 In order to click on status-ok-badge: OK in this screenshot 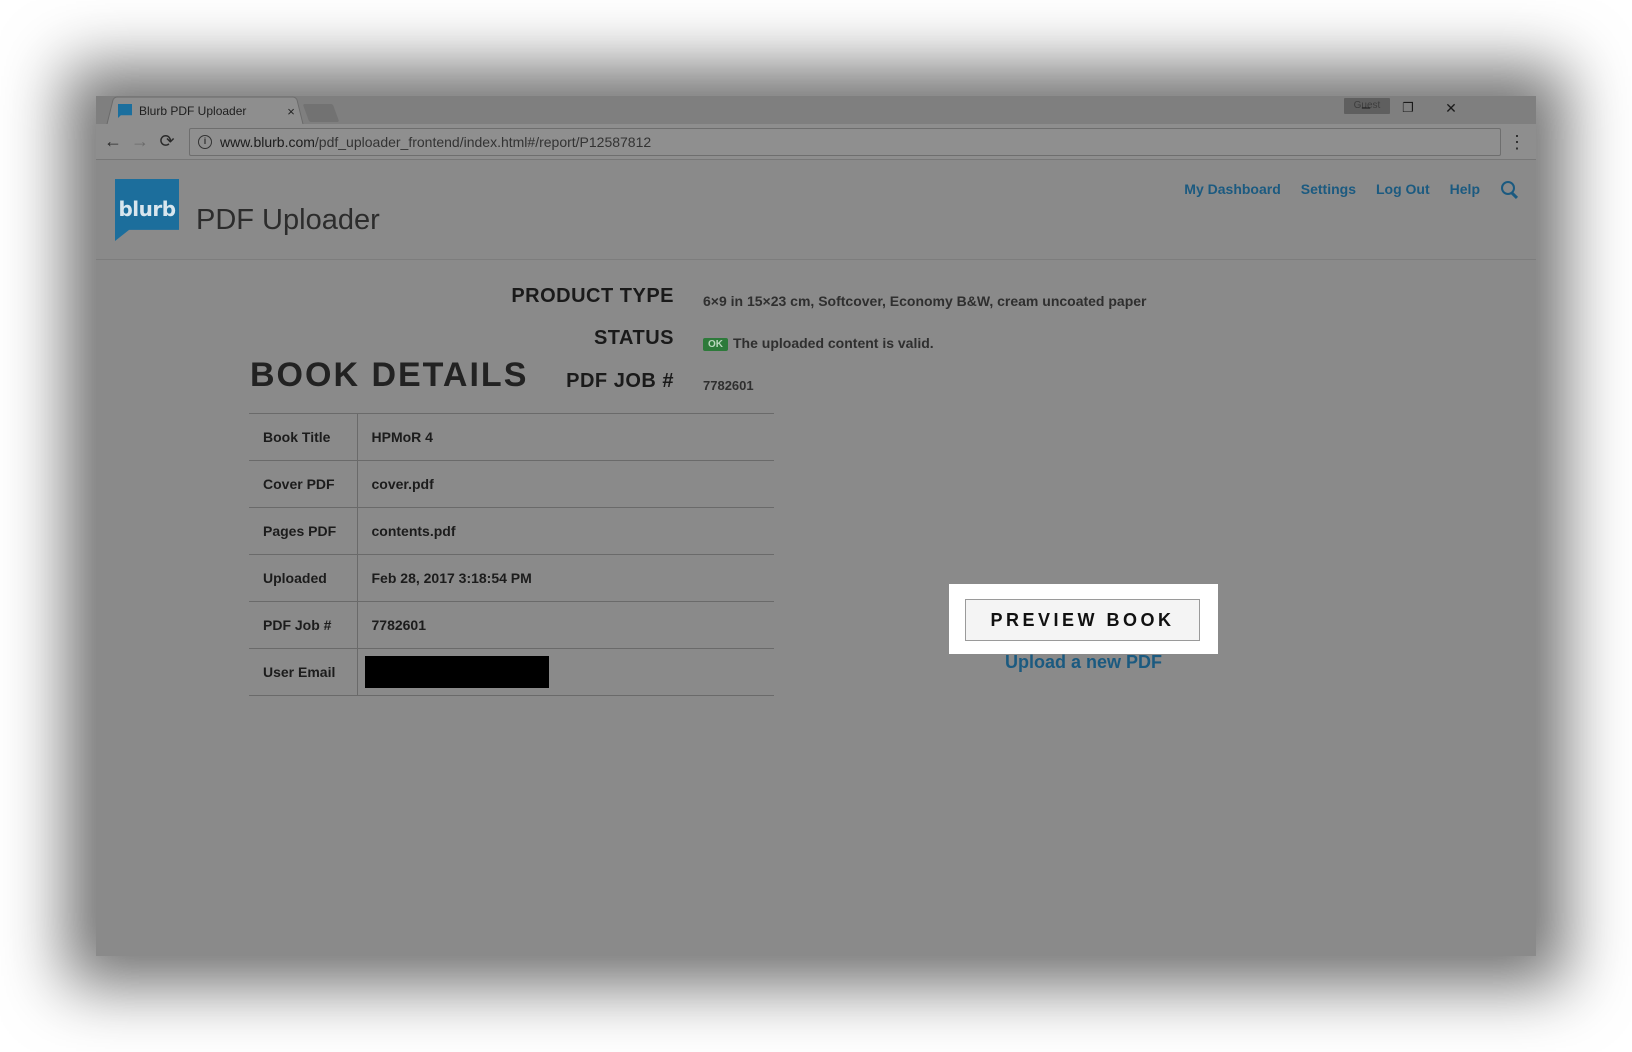, I will do `click(715, 344)`.